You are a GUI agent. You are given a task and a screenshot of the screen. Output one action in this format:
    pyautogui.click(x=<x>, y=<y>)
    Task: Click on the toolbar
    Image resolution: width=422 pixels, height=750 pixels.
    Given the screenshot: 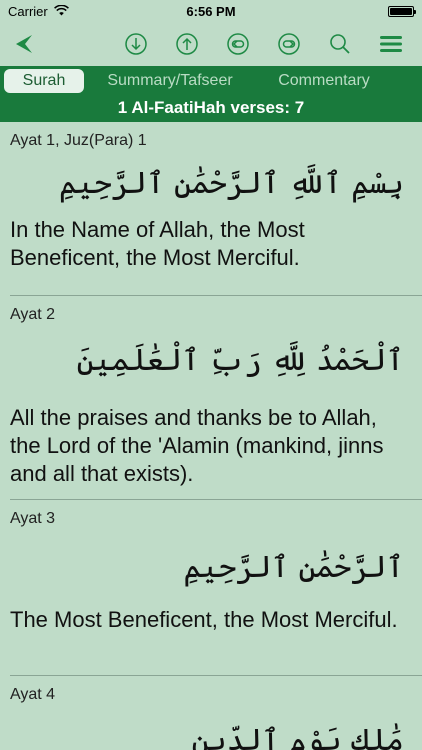 What is the action you would take?
    pyautogui.click(x=211, y=44)
    